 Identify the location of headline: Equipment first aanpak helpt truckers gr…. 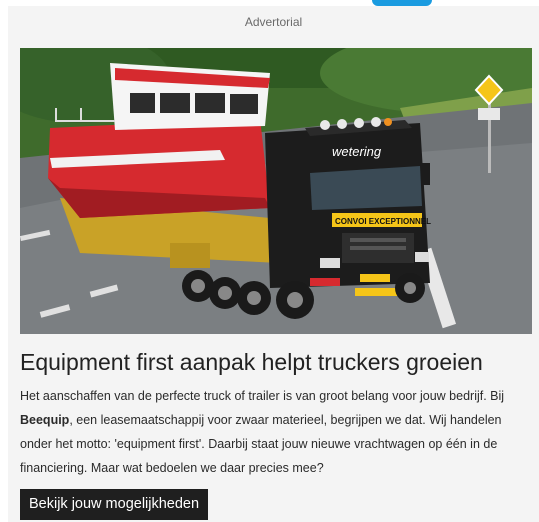
(276, 362).